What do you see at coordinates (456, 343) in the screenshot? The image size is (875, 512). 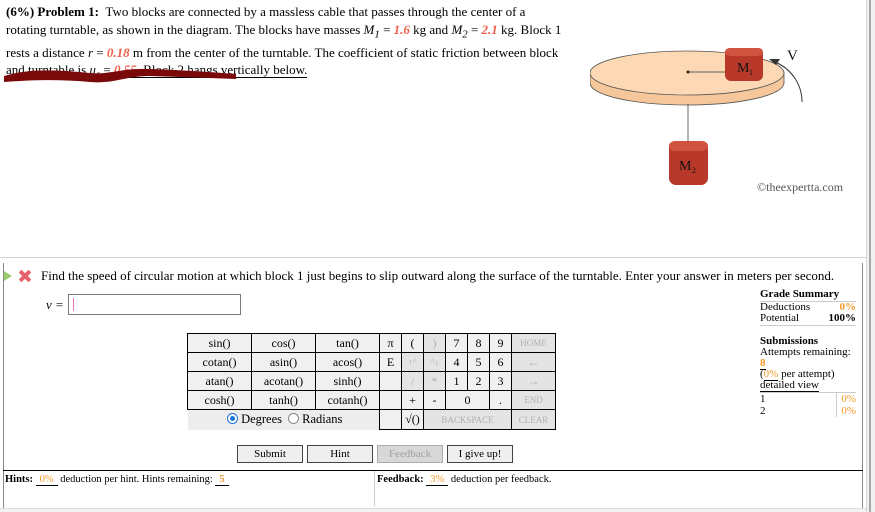 I see `key-7: 7` at bounding box center [456, 343].